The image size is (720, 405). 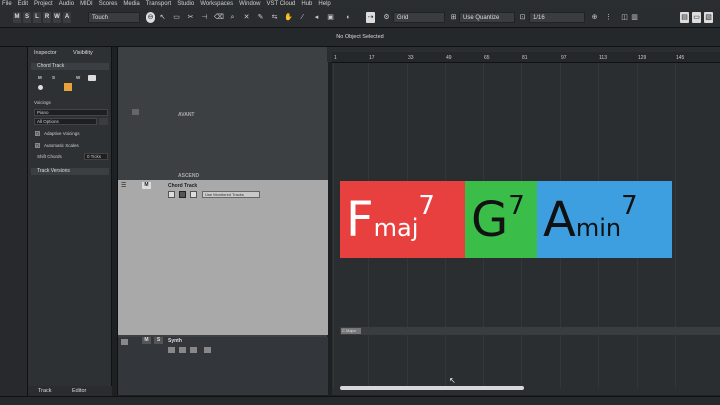 I want to click on chord-event-fmaj7: F maj 7, so click(x=402, y=219).